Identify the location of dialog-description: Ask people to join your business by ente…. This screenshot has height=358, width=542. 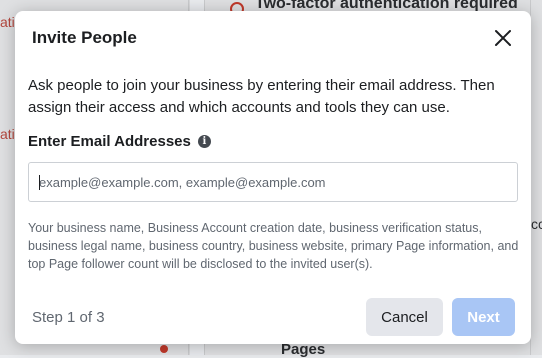
(261, 96).